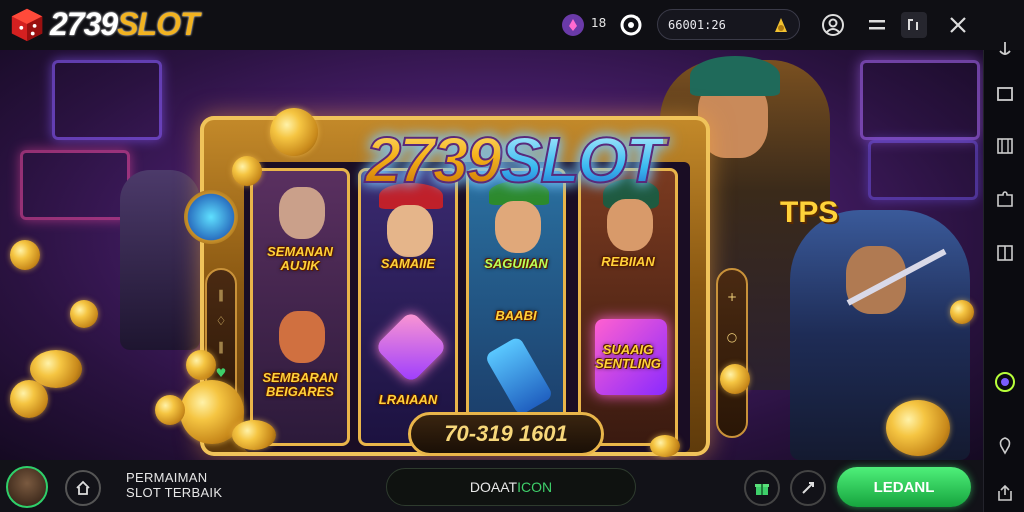  Describe the element at coordinates (1003, 277) in the screenshot. I see `right-tool-rail` at that location.